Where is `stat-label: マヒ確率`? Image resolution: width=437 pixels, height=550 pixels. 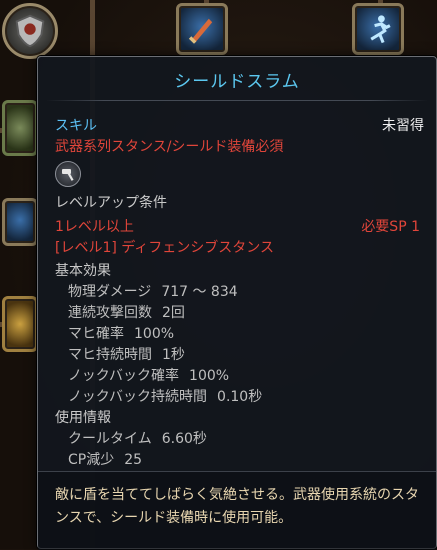
stat-label: マヒ確率 is located at coordinates (96, 334).